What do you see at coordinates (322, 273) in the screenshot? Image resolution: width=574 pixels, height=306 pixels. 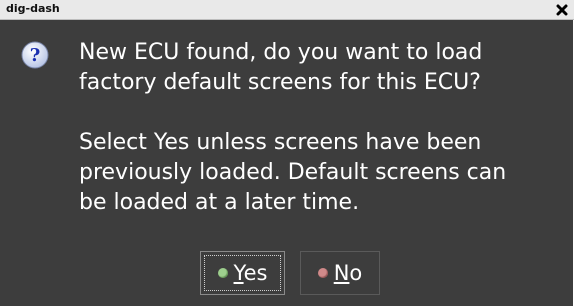 I see `red-indicator-icon` at bounding box center [322, 273].